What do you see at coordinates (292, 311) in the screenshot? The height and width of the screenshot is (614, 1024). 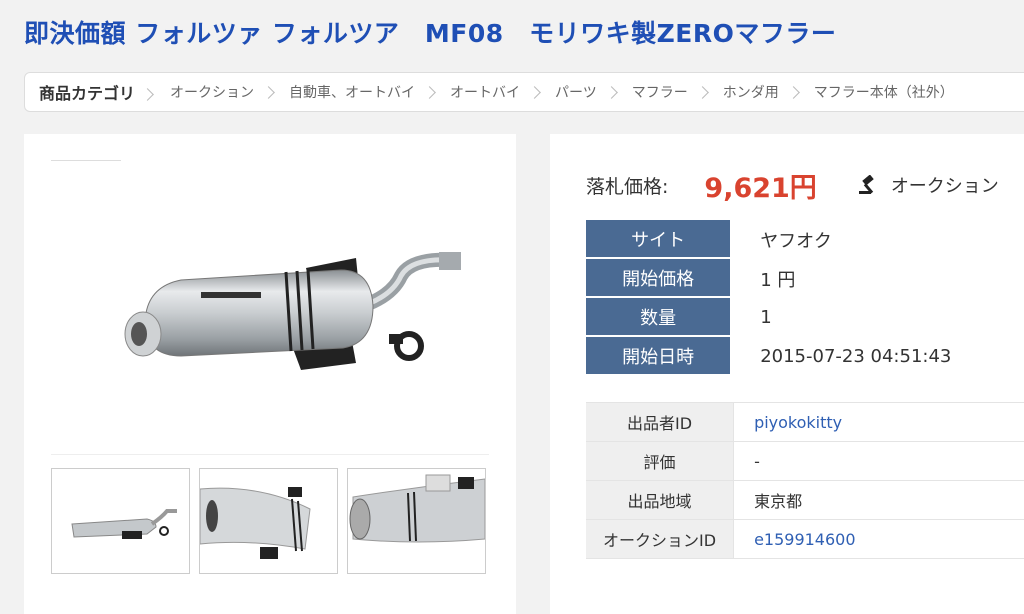 I see `muffler-image` at bounding box center [292, 311].